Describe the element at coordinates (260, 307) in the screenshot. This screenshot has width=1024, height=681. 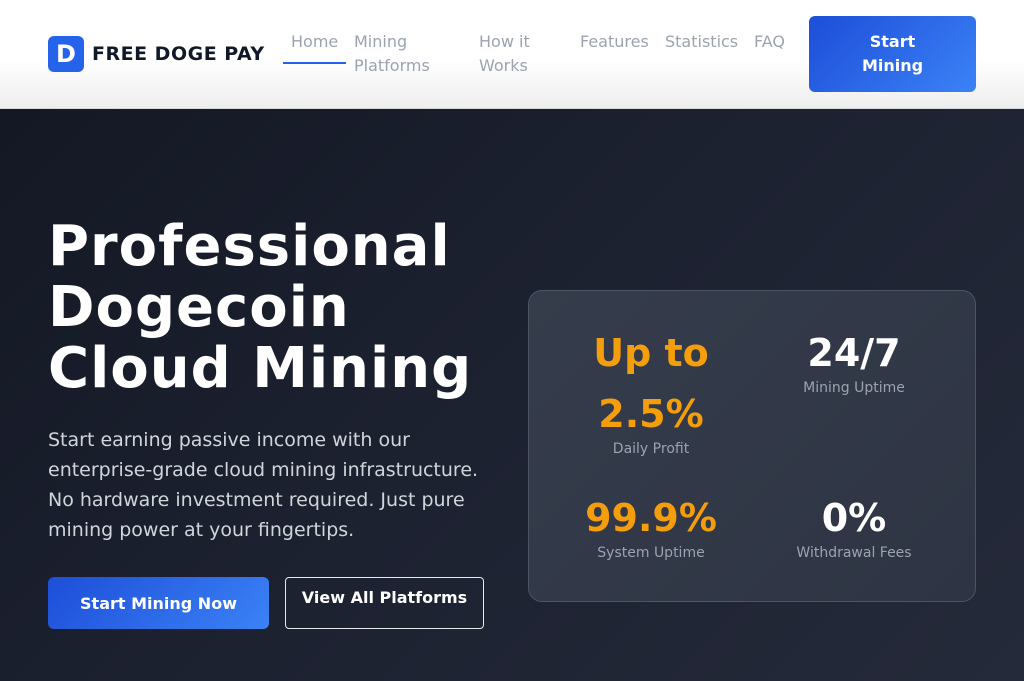
I see `hero-title: Professional Dogecoin Cloud Mining` at that location.